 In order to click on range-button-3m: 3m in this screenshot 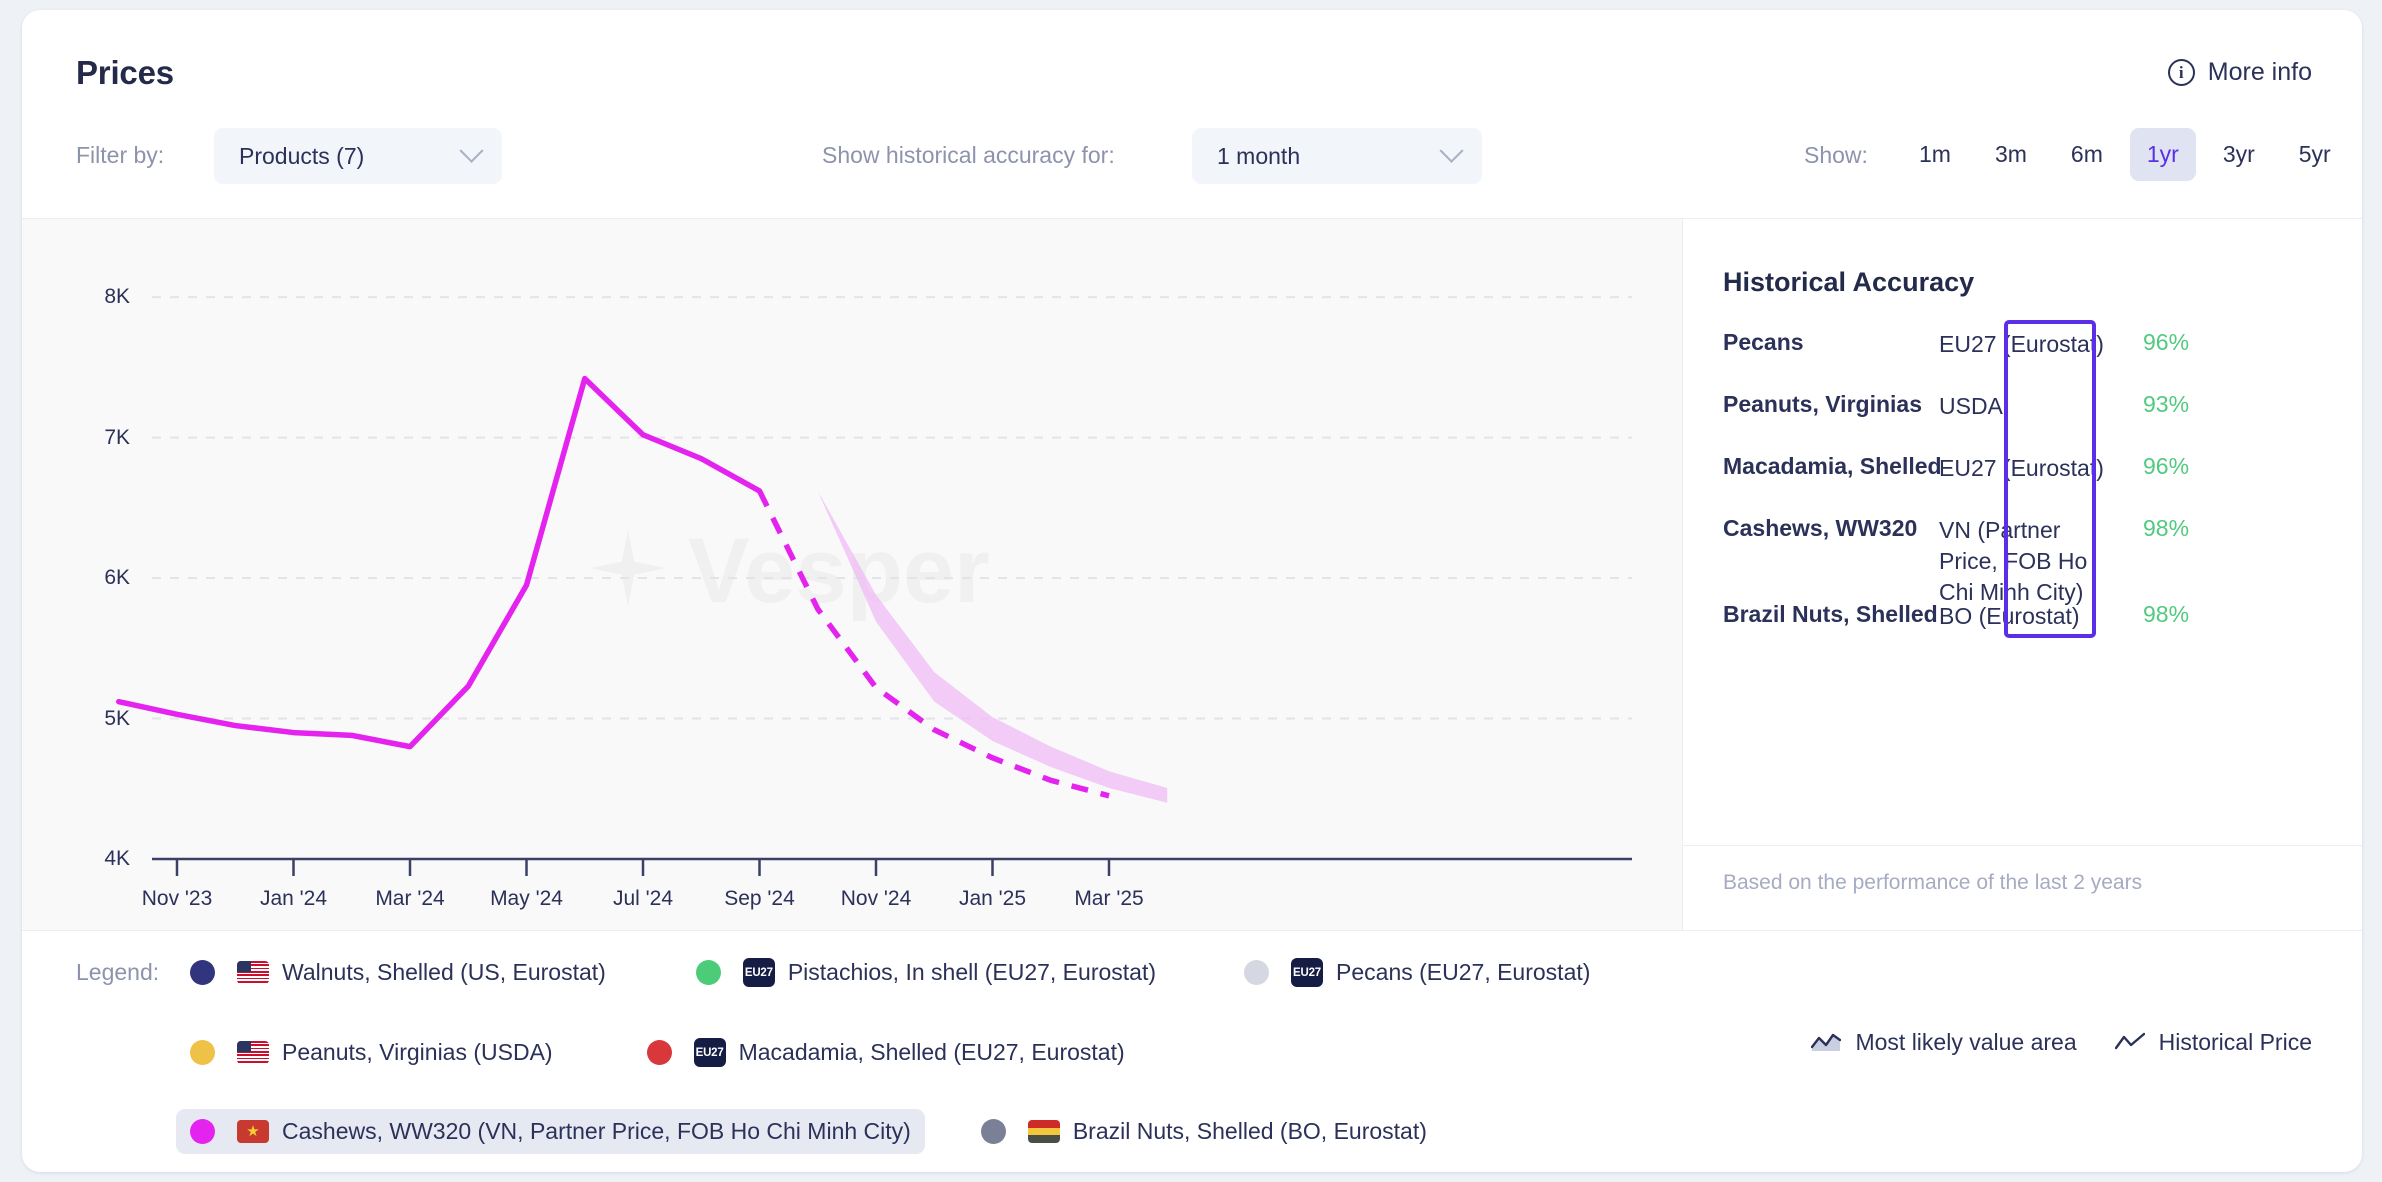, I will do `click(2011, 154)`.